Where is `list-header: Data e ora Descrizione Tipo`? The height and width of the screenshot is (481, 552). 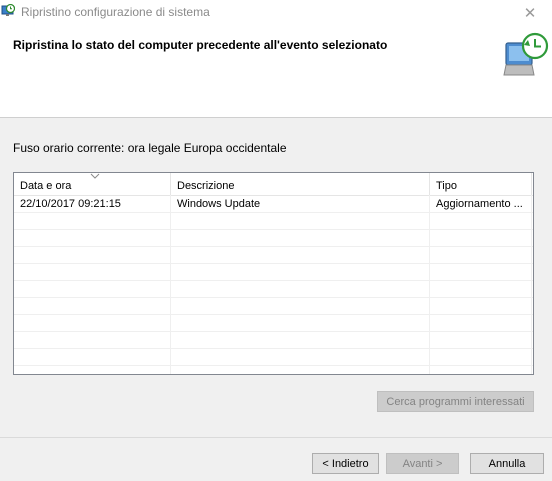
list-header: Data e ora Descrizione Tipo is located at coordinates (273, 184).